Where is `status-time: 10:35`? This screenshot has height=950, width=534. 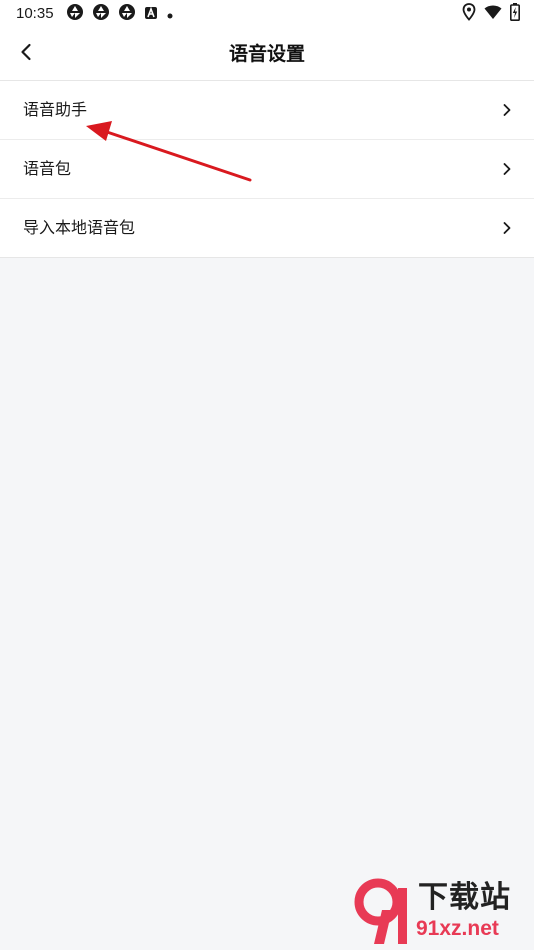 status-time: 10:35 is located at coordinates (35, 13).